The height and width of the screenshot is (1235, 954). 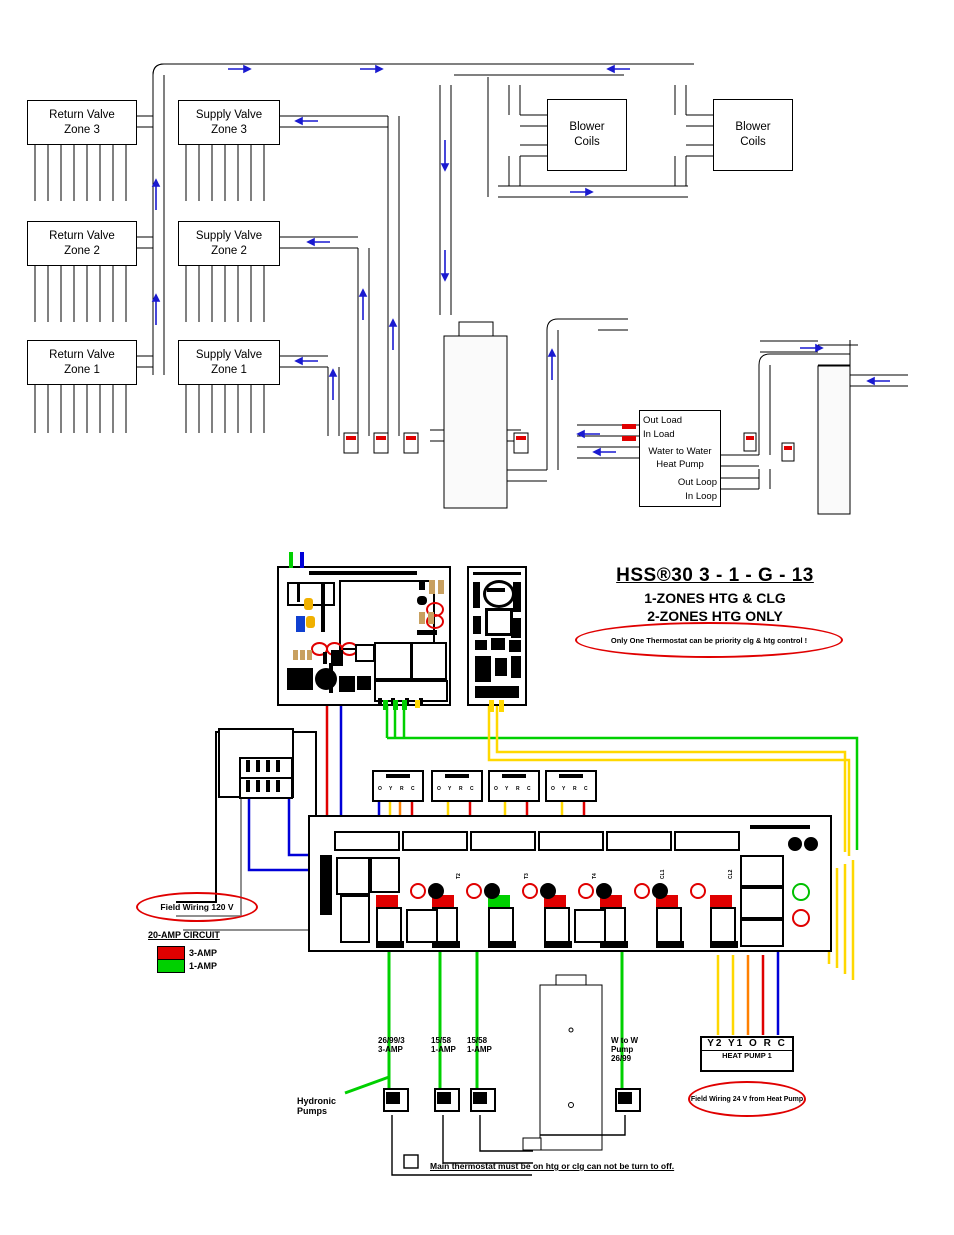 I want to click on heat-pump-terminal-block: Y2 Y1 O R C HEAT PUMP 1, so click(x=747, y=1054).